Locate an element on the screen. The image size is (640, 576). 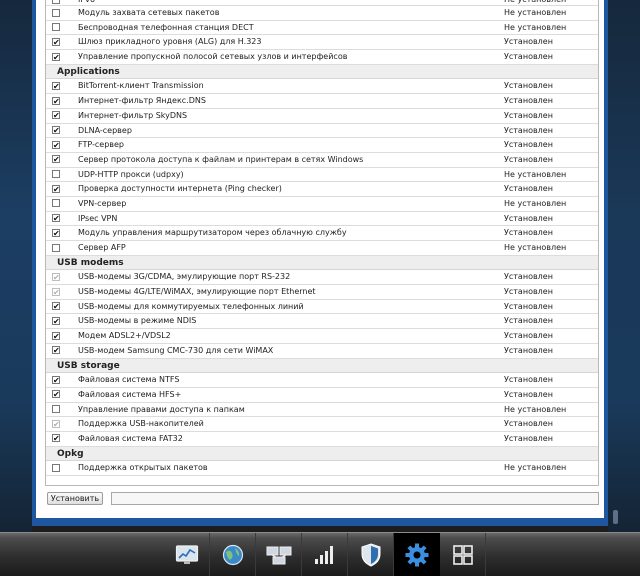
component-name: Файловая система NTFS is located at coordinates (129, 380).